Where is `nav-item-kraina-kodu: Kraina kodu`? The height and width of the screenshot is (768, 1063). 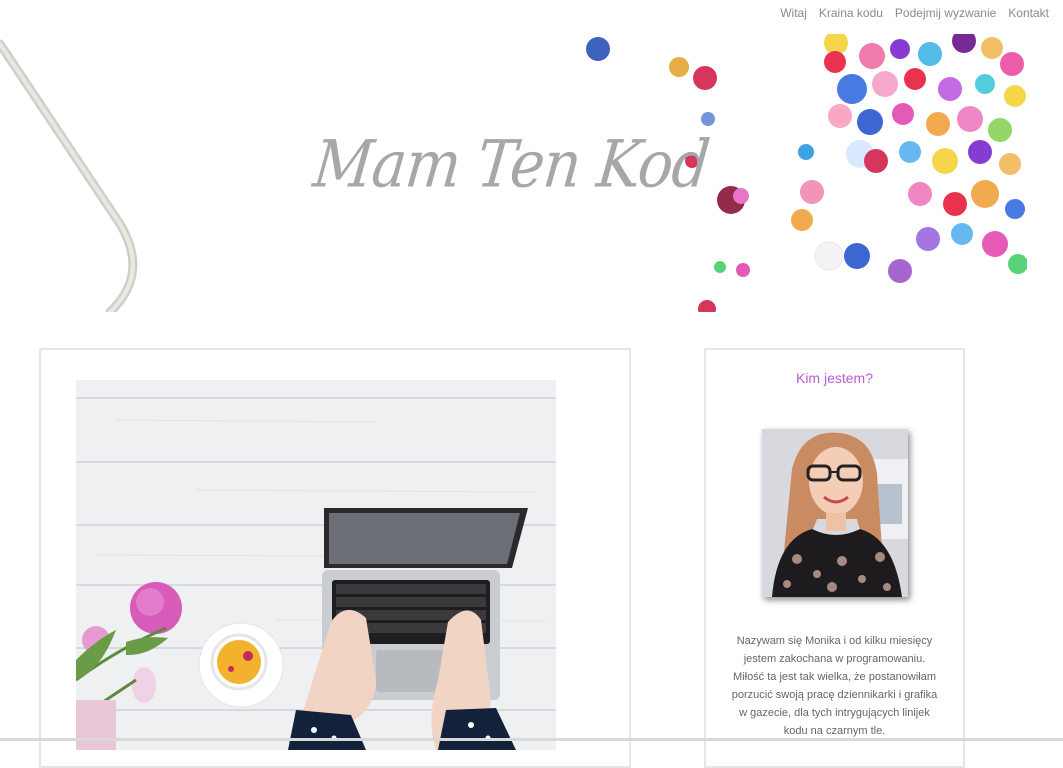 nav-item-kraina-kodu: Kraina kodu is located at coordinates (851, 13).